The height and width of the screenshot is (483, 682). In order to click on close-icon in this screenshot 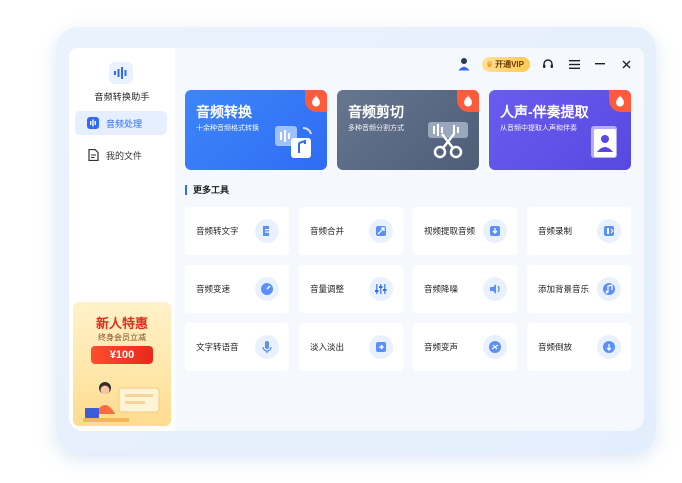, I will do `click(626, 64)`.